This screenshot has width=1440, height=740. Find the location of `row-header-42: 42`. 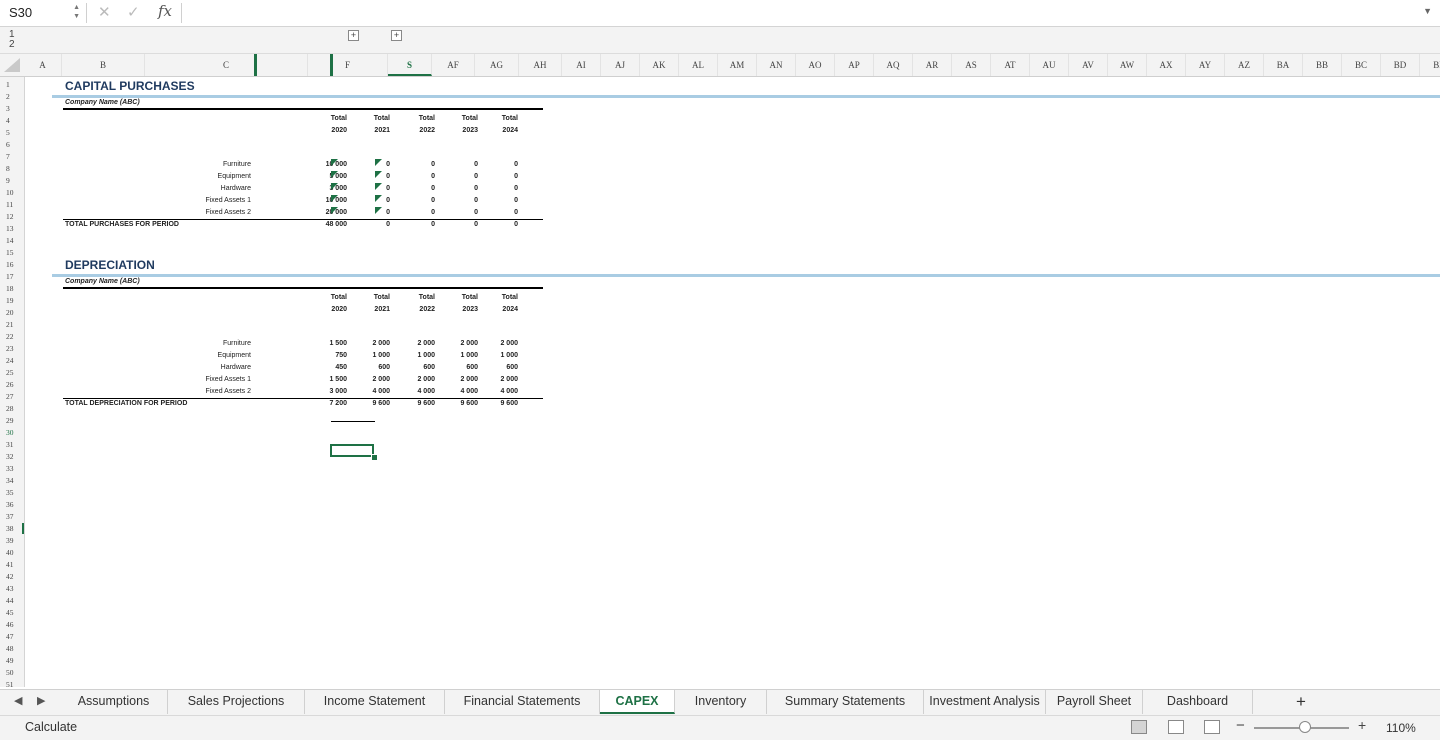

row-header-42: 42 is located at coordinates (14, 576).